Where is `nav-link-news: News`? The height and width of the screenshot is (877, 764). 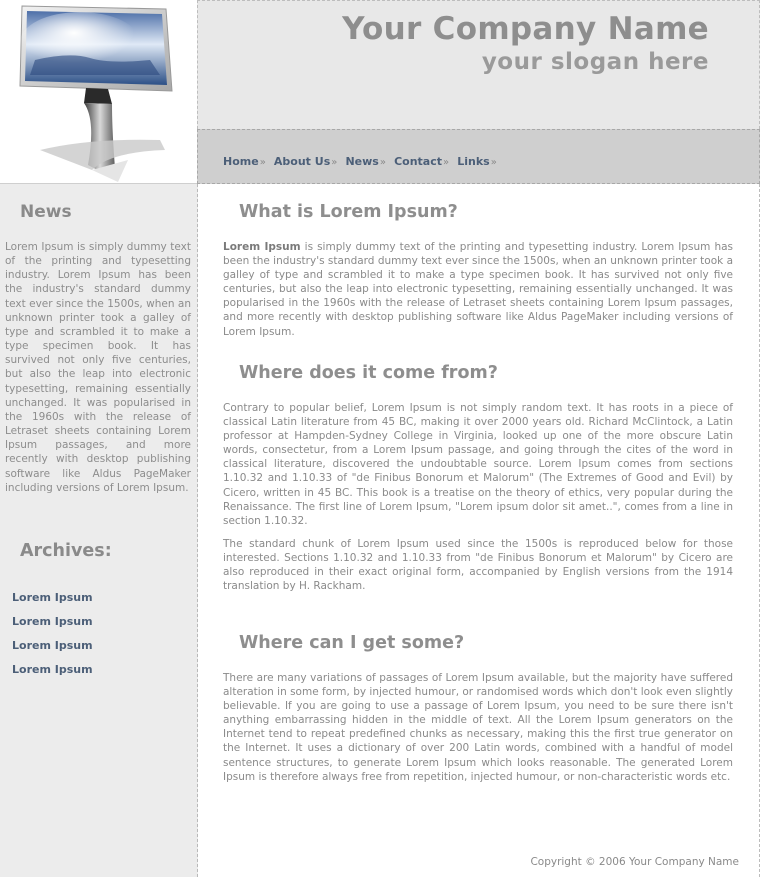
nav-link-news: News is located at coordinates (361, 161).